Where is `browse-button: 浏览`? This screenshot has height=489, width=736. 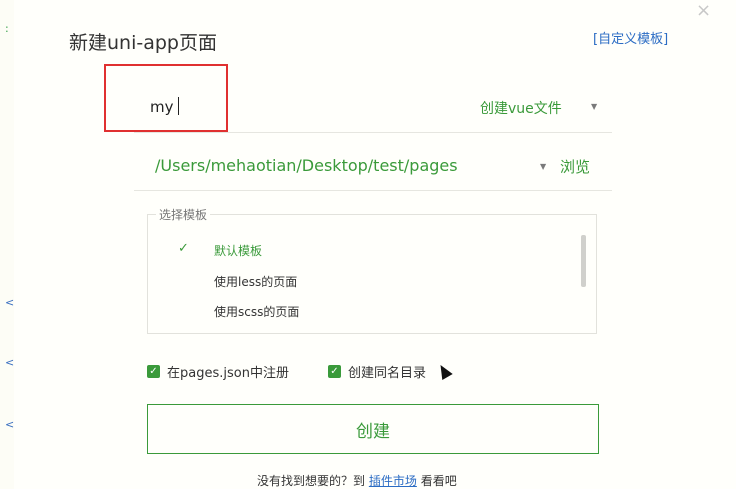
browse-button: 浏览 is located at coordinates (575, 166).